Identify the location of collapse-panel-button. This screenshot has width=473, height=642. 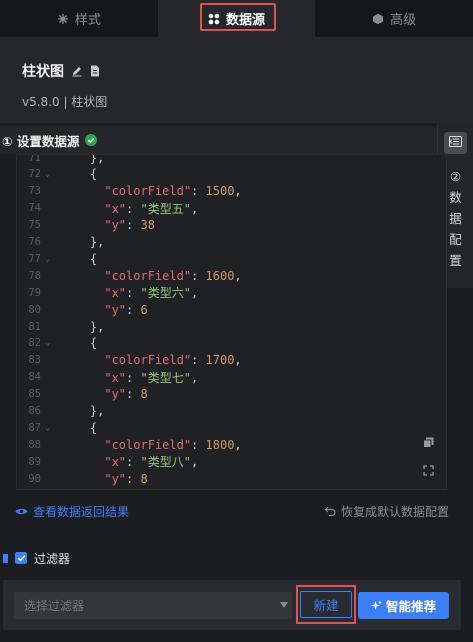
(455, 143).